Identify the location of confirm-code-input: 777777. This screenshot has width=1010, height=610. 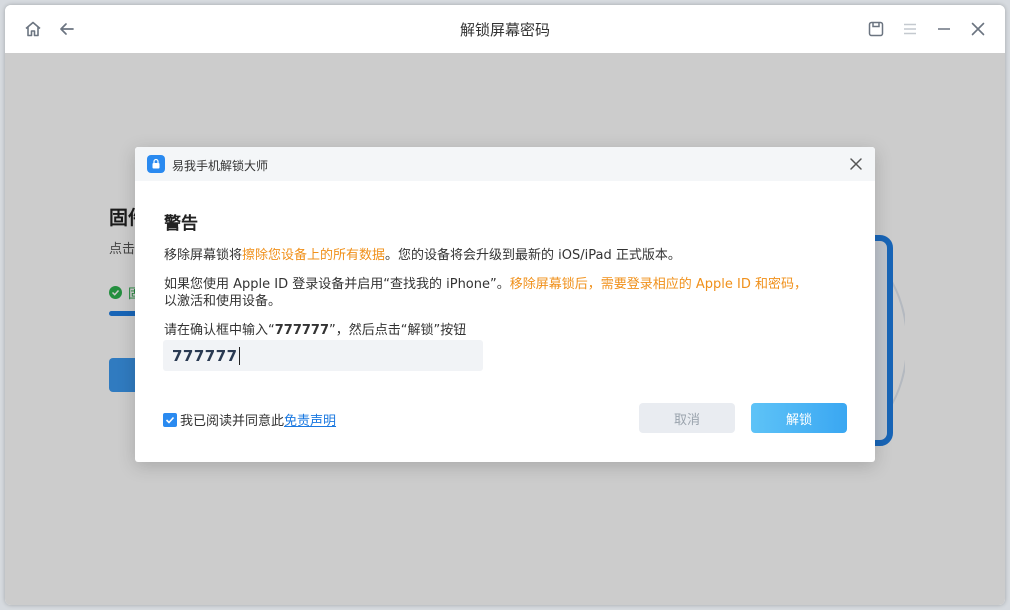
(323, 355).